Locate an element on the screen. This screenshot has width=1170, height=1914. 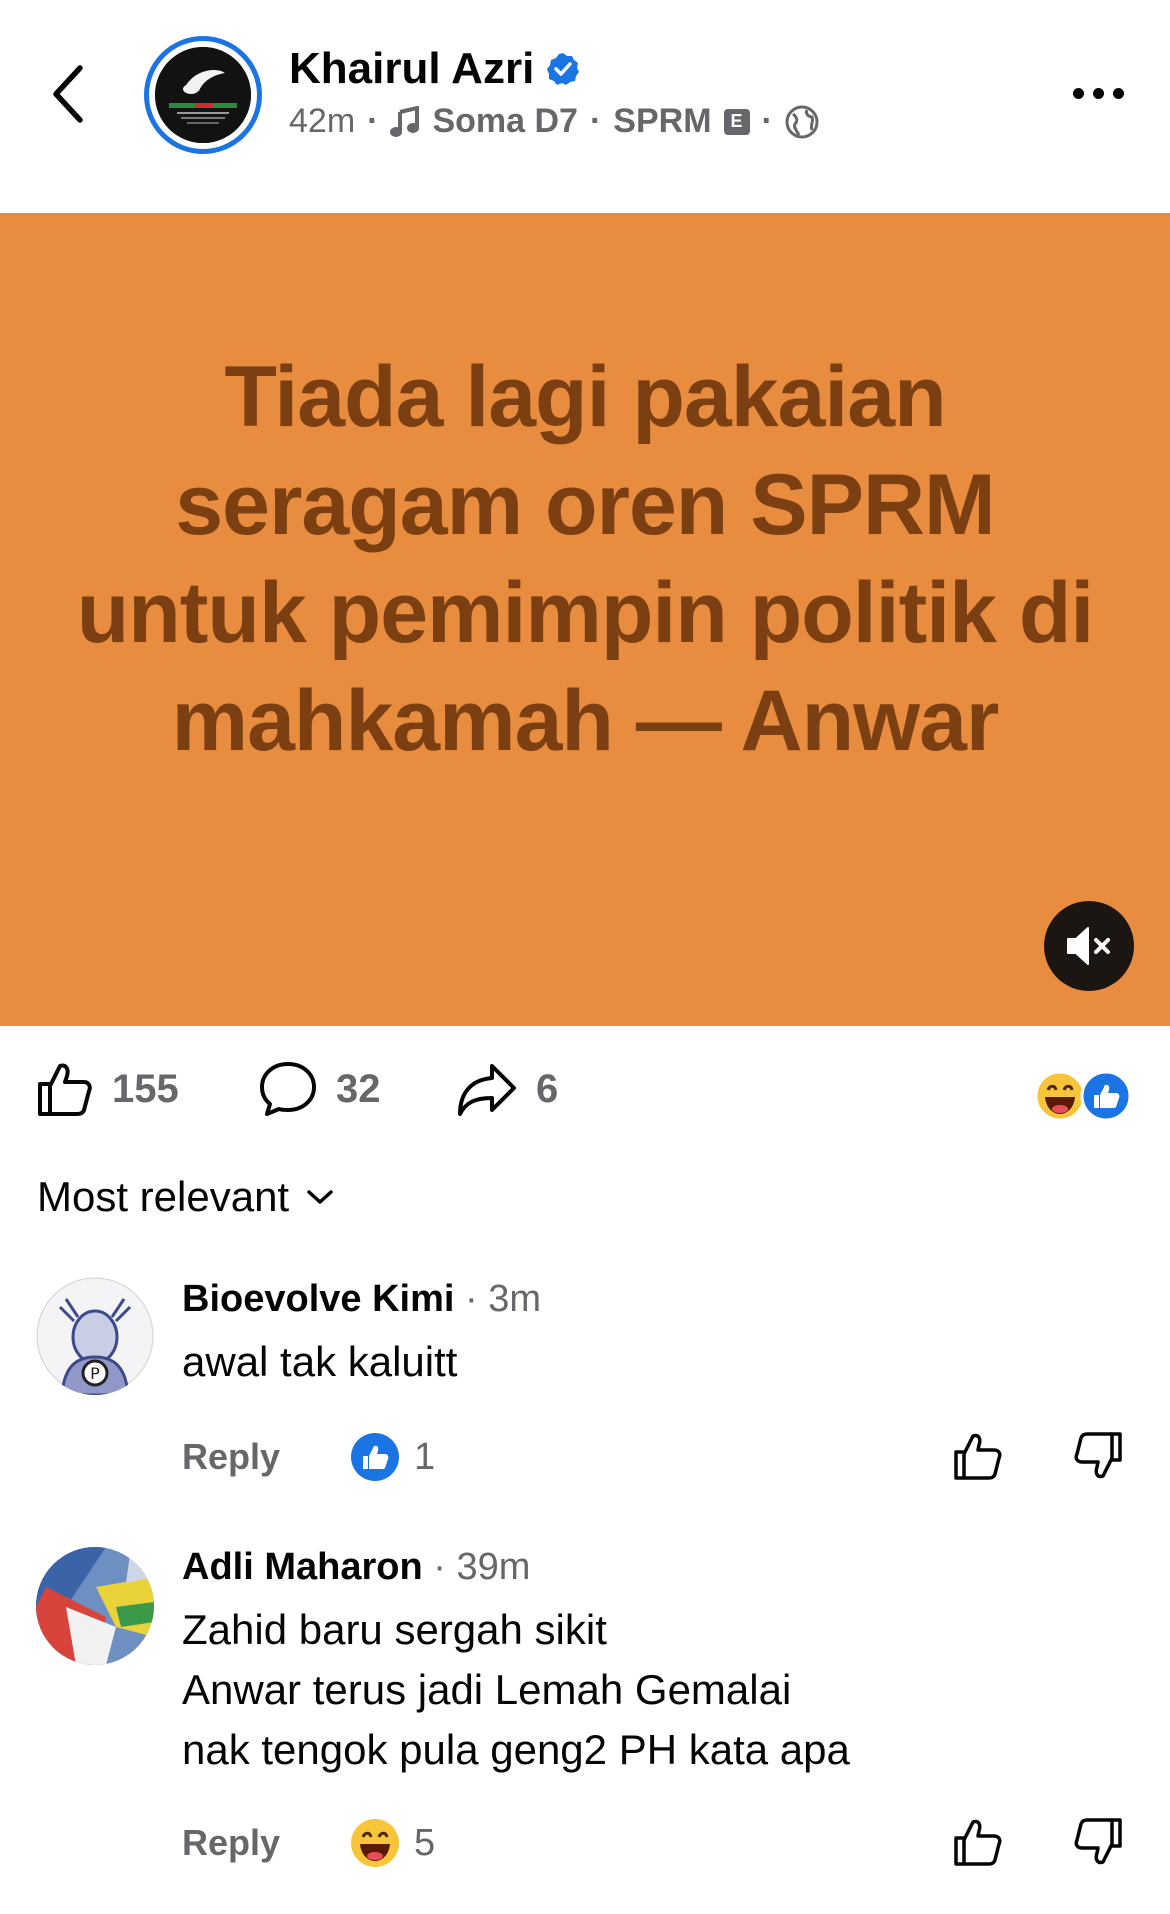
comment-author-line: Bioevolve Kimi · 3m is located at coordinates (361, 1299).